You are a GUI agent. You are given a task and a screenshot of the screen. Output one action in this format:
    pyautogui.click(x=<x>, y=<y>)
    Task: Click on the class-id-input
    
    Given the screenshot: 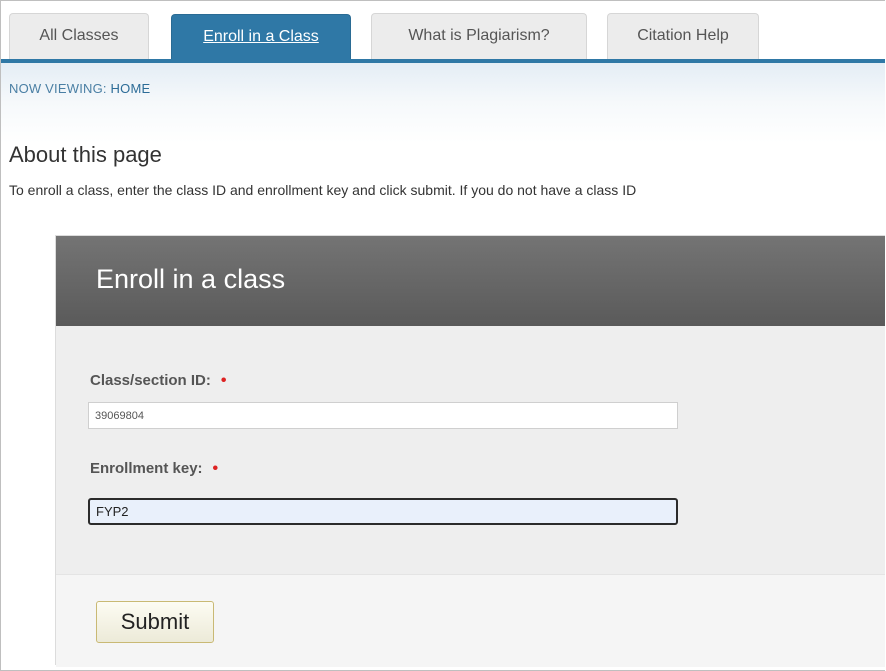 What is the action you would take?
    pyautogui.click(x=383, y=415)
    